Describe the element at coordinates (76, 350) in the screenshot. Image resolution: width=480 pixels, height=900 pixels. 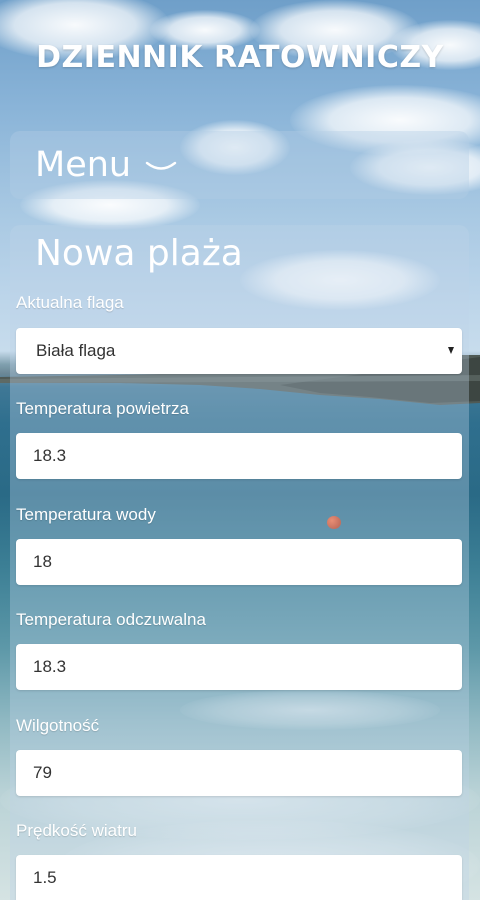
I see `current-flag-value: Biała flaga` at that location.